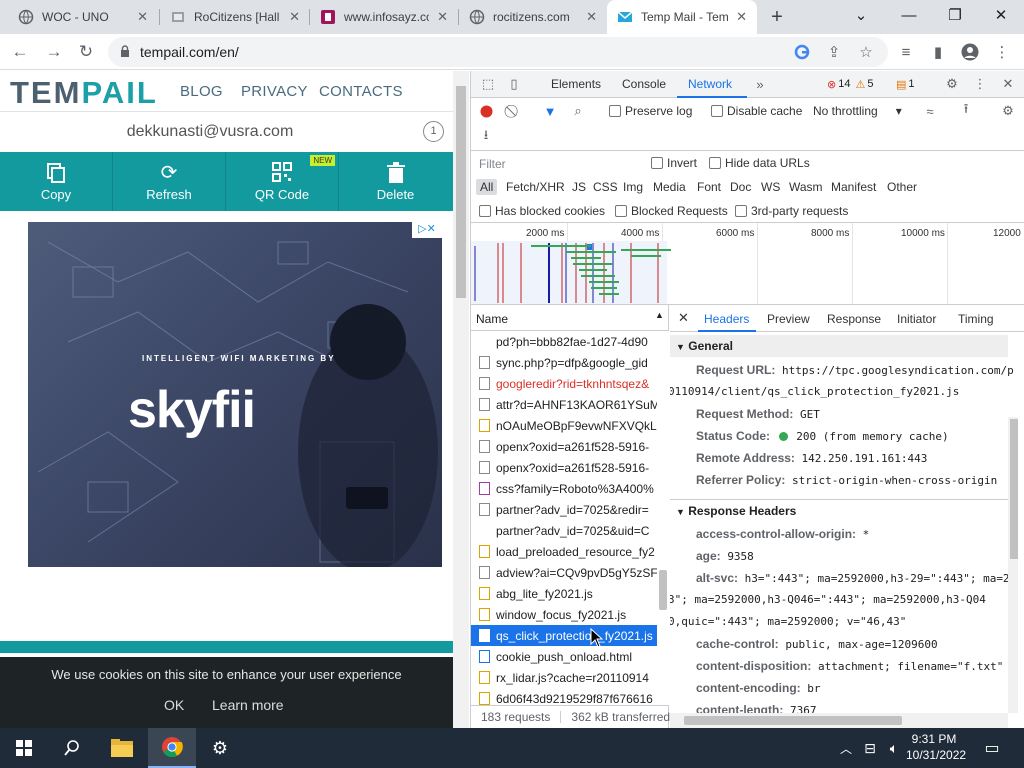 The height and width of the screenshot is (768, 1024). What do you see at coordinates (72, 748) in the screenshot?
I see `search-icon` at bounding box center [72, 748].